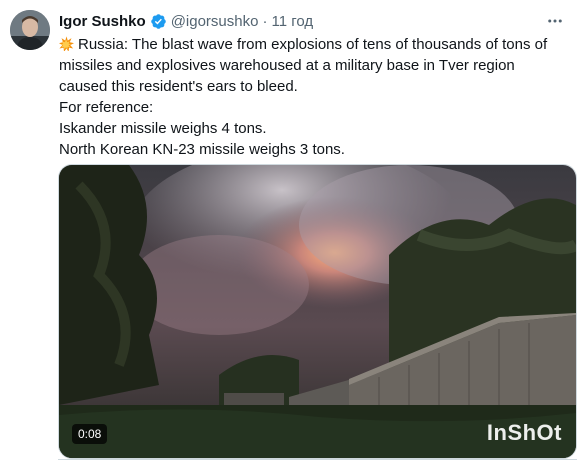 This screenshot has height=464, width=582. Describe the element at coordinates (106, 107) in the screenshot. I see `tweet-text-line-2: For reference:` at that location.